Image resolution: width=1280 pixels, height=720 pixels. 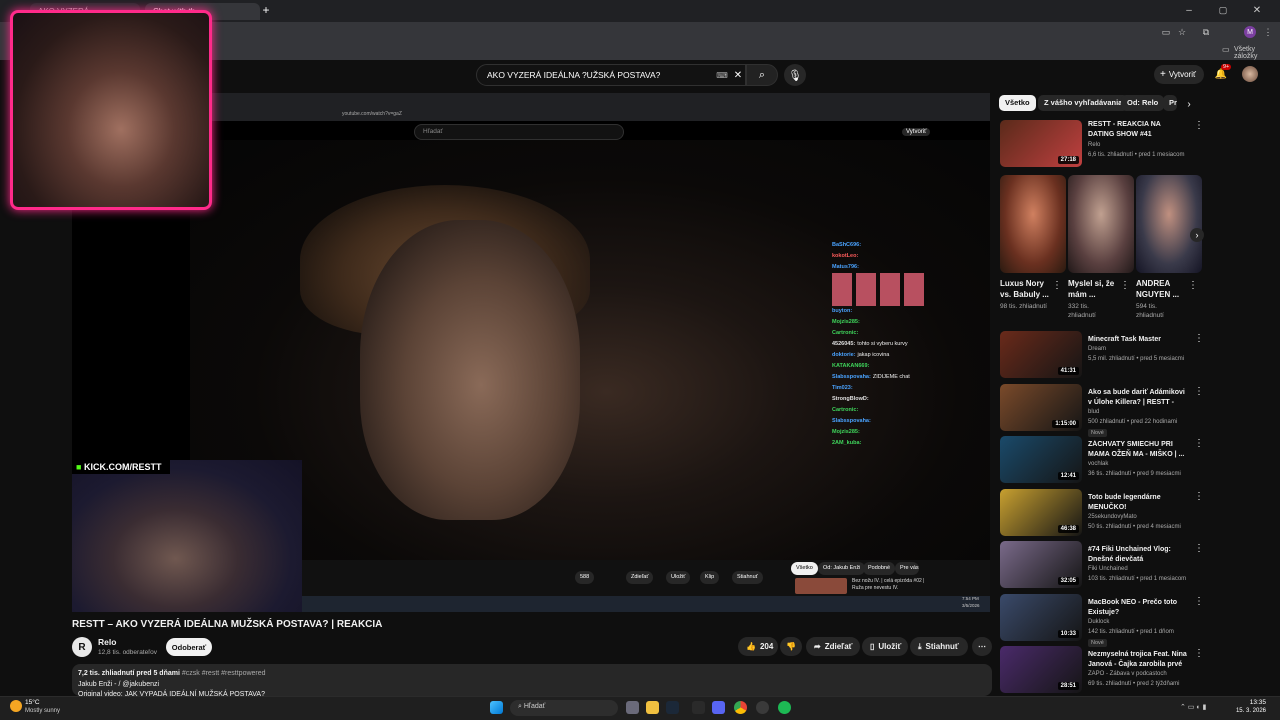 What do you see at coordinates (1097, 349) in the screenshot?
I see `video-channel: Dream` at bounding box center [1097, 349].